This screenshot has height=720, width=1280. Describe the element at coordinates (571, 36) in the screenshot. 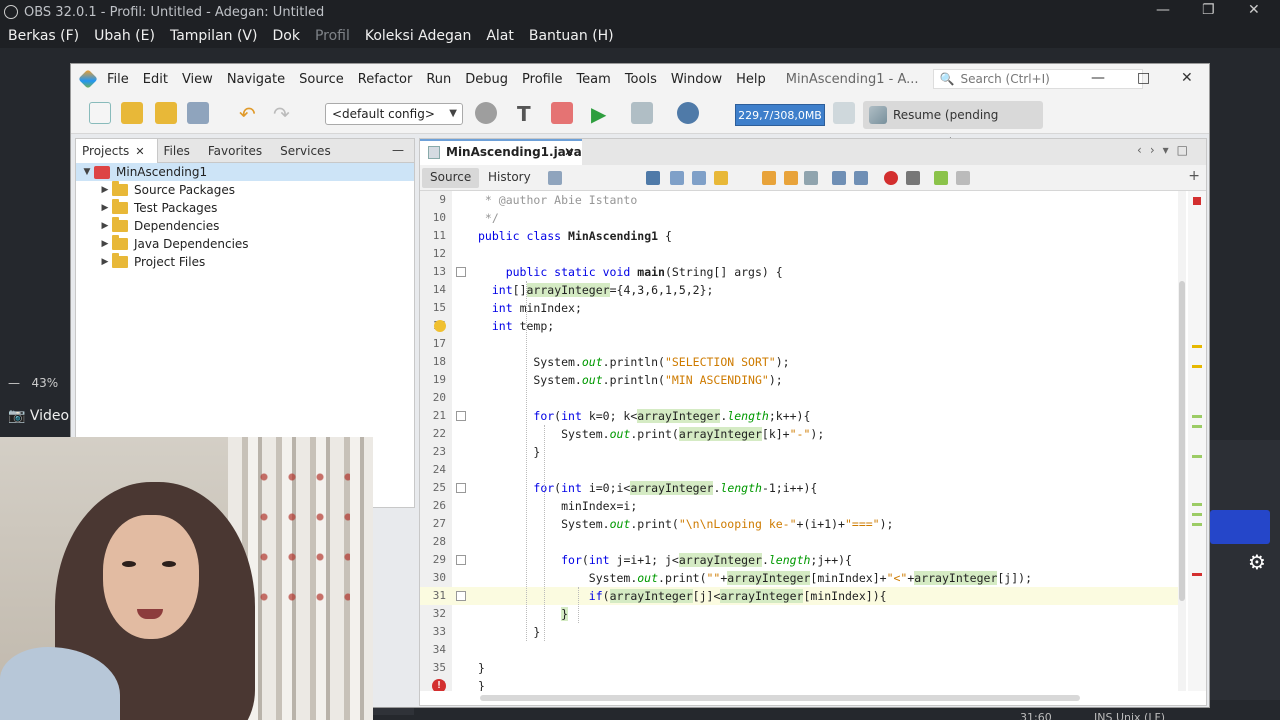

I see `obs-menu-item: Bantuan (H)` at that location.